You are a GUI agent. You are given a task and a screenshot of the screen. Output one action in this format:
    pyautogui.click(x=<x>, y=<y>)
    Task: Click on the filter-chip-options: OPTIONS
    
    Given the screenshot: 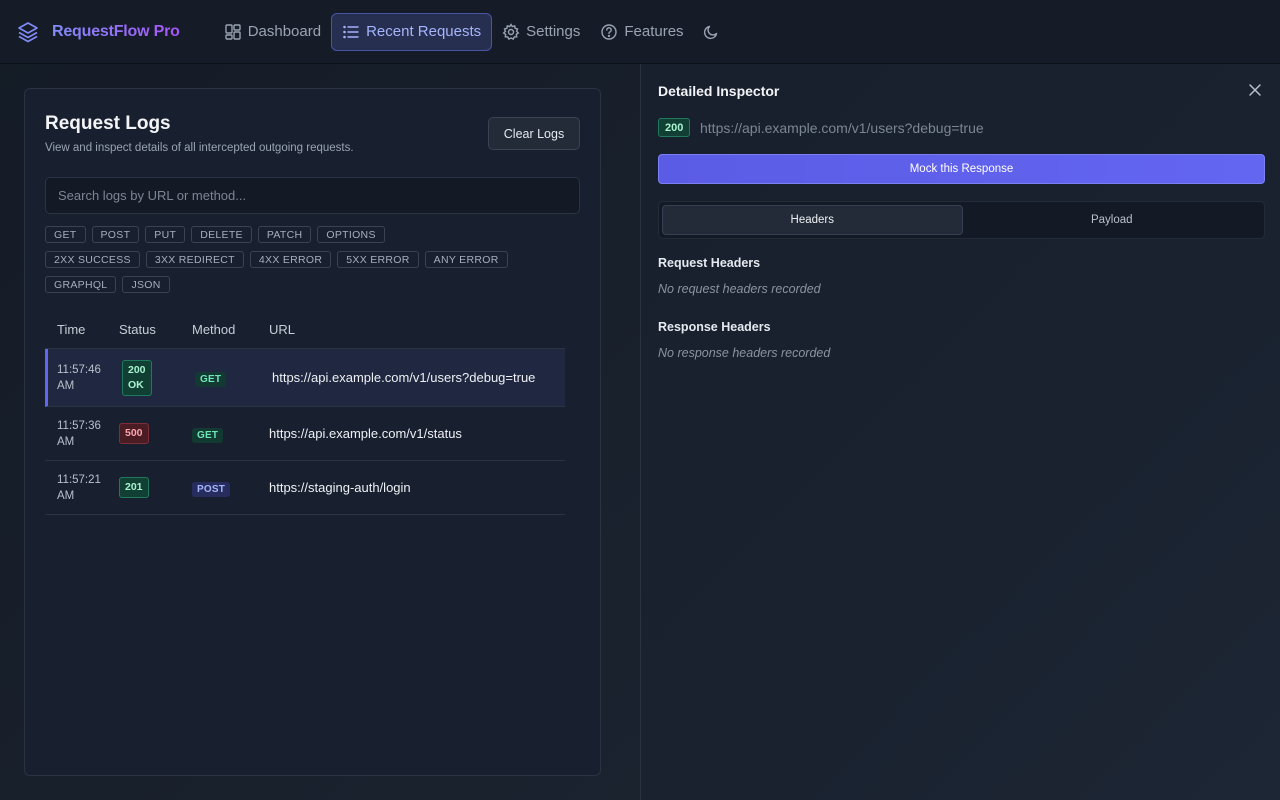 What is the action you would take?
    pyautogui.click(x=351, y=234)
    